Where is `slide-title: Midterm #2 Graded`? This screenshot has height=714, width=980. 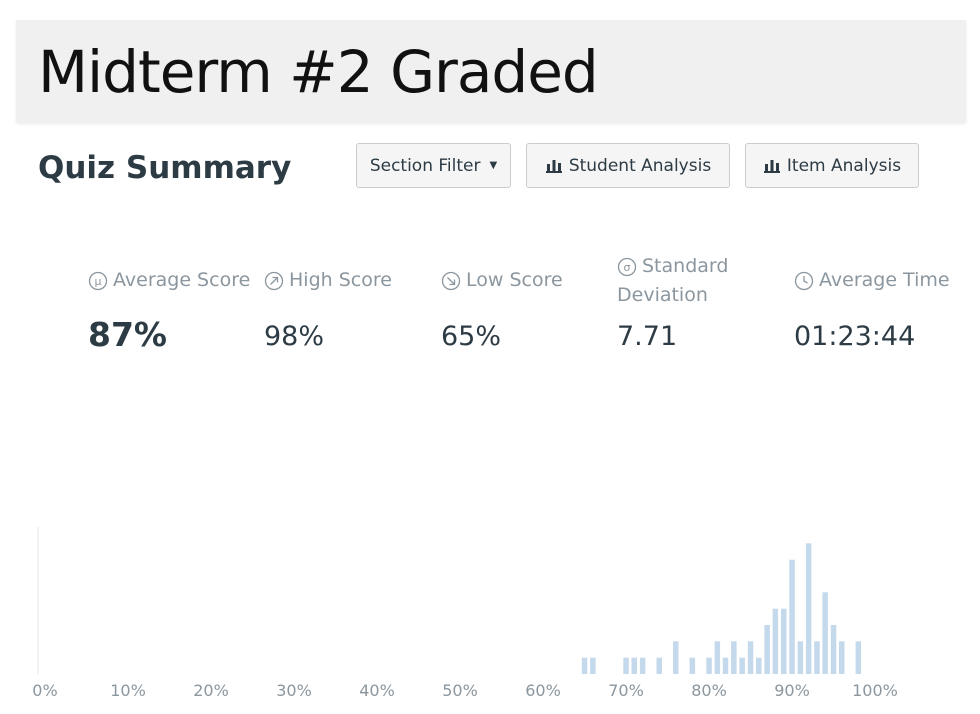
slide-title: Midterm #2 Graded is located at coordinates (318, 72).